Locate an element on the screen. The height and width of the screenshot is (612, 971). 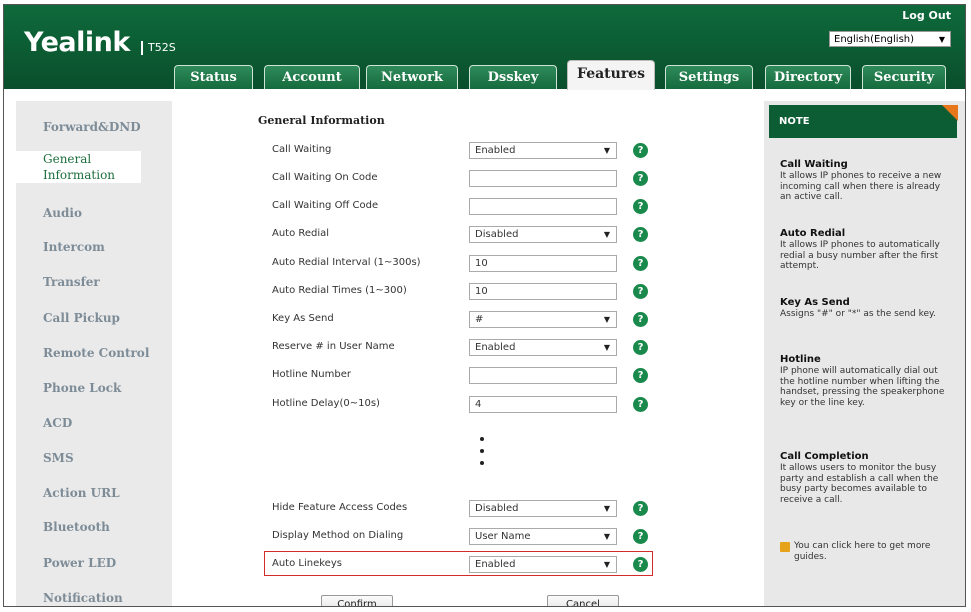
note-entry-title: Call Completion is located at coordinates (824, 456).